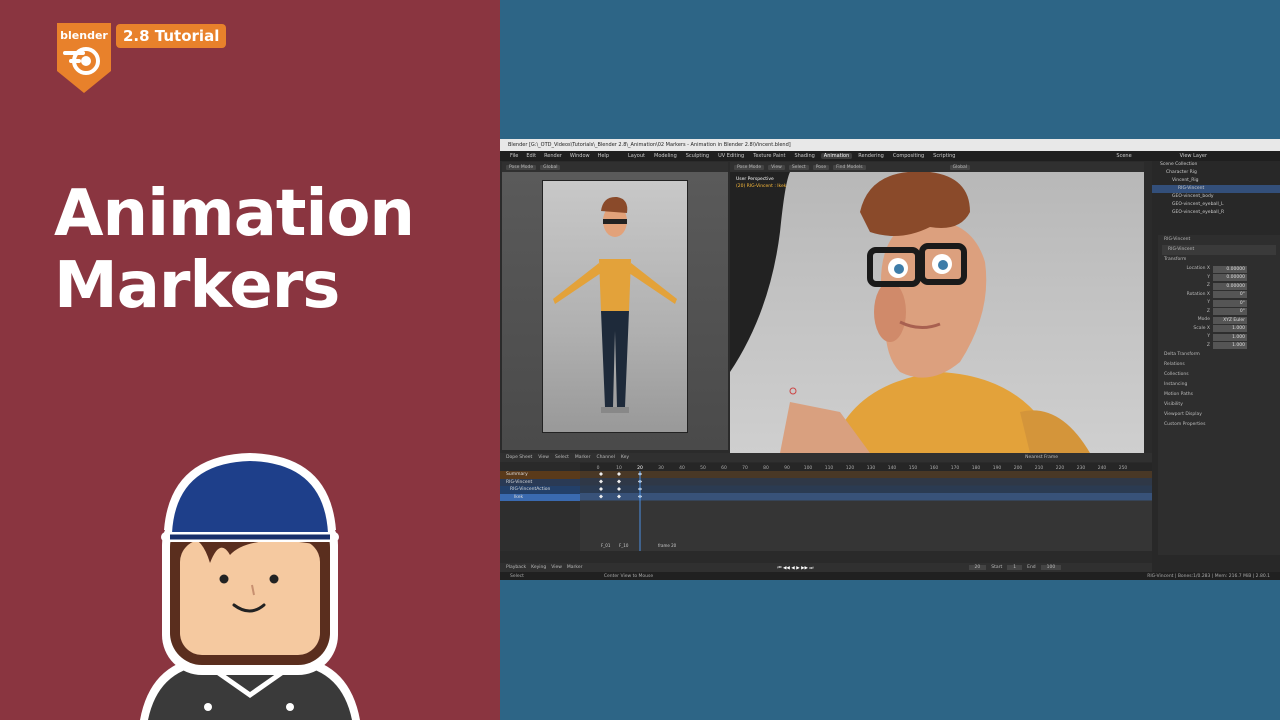 This screenshot has width=1280, height=720. What do you see at coordinates (1219, 405) in the screenshot?
I see `section-visibility: Visibility` at bounding box center [1219, 405].